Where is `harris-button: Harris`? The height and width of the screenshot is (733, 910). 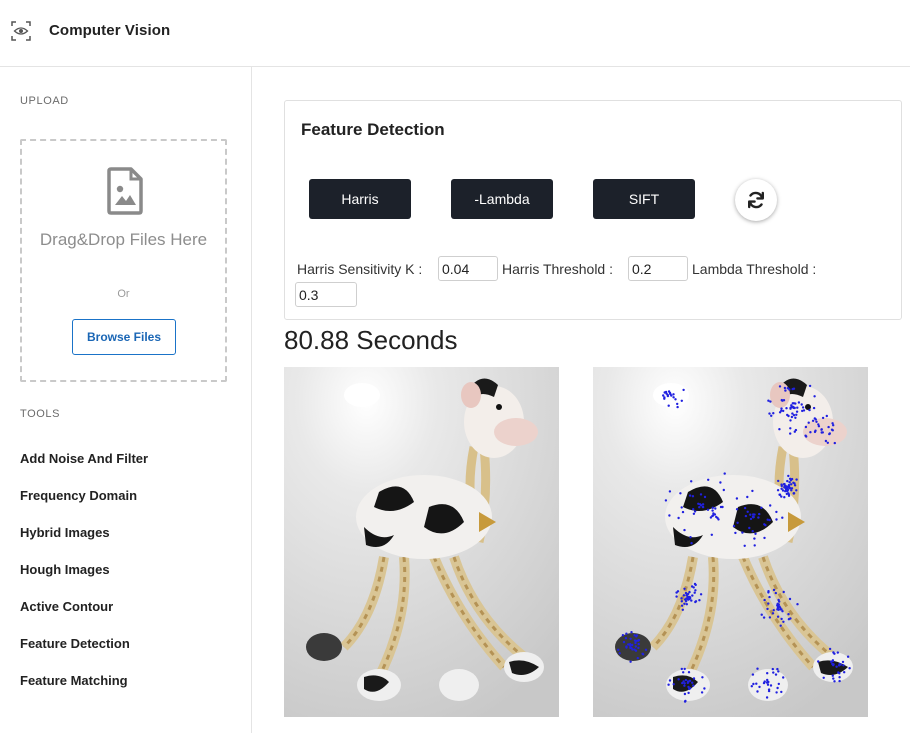 harris-button: Harris is located at coordinates (360, 199).